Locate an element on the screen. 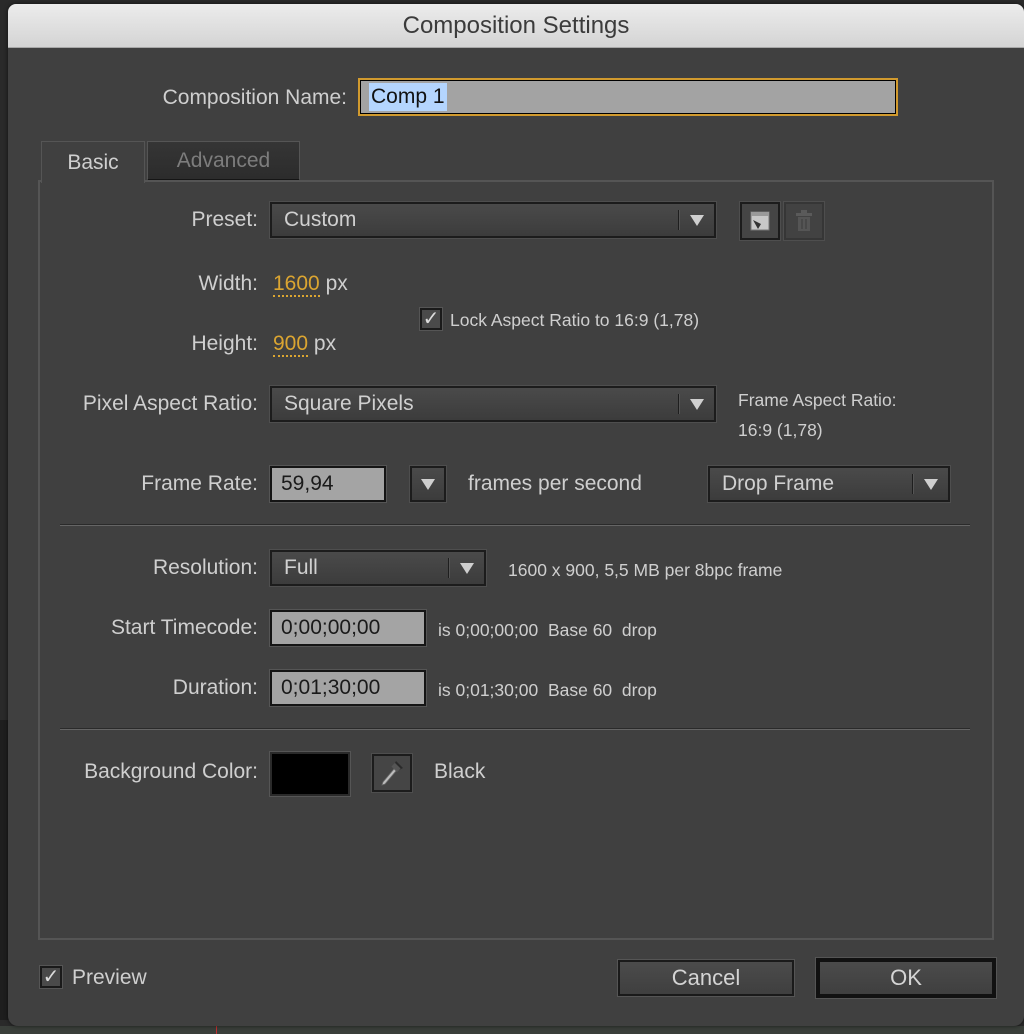  cancel-button-label: Cancel is located at coordinates (706, 977).